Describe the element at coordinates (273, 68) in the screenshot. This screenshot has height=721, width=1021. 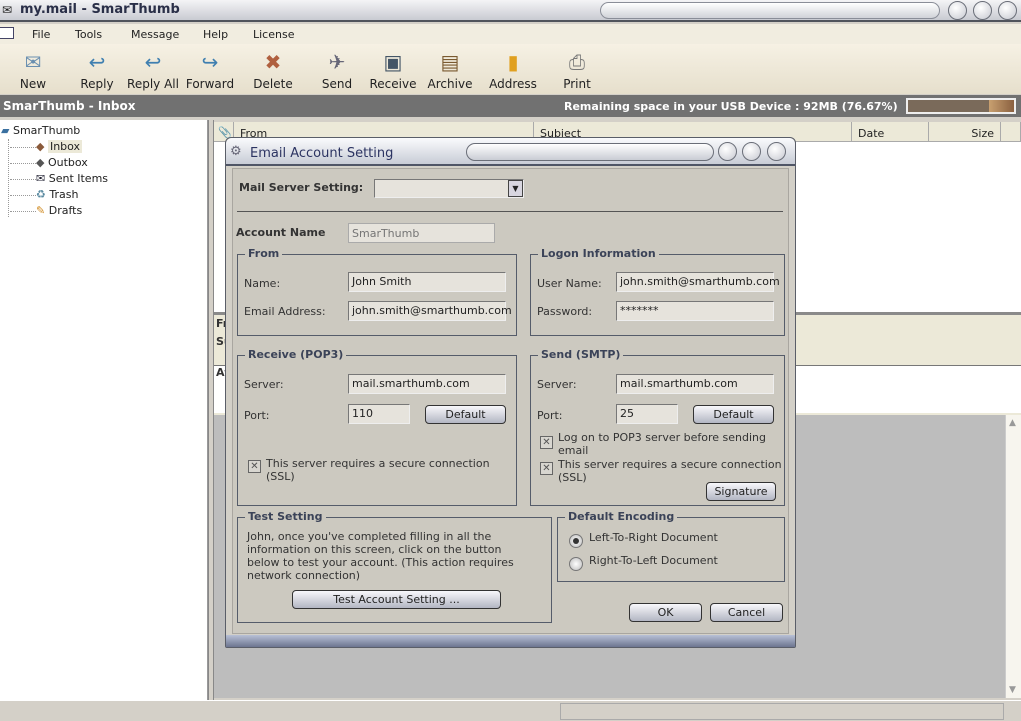
I see `delete-button: ✖ Delete` at that location.